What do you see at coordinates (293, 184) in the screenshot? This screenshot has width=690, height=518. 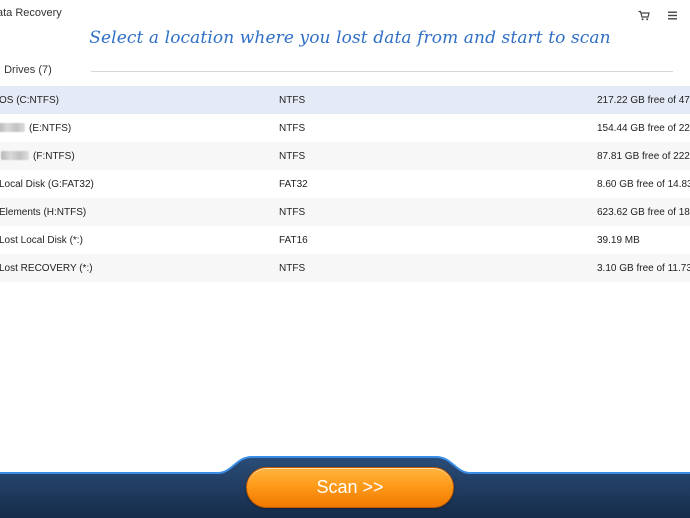 I see `drive-filesystem: FAT32` at bounding box center [293, 184].